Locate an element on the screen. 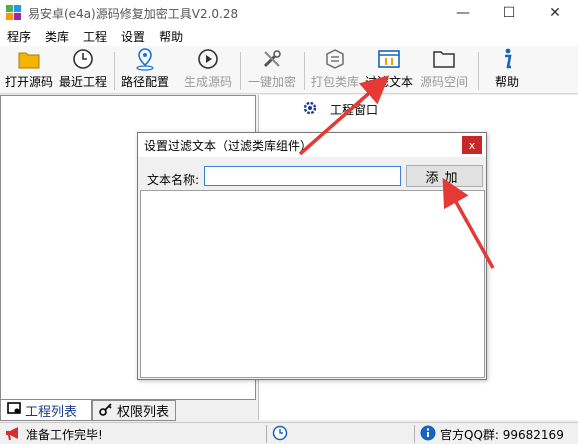 The height and width of the screenshot is (444, 578). status-text: 准备工作完毕! is located at coordinates (64, 435).